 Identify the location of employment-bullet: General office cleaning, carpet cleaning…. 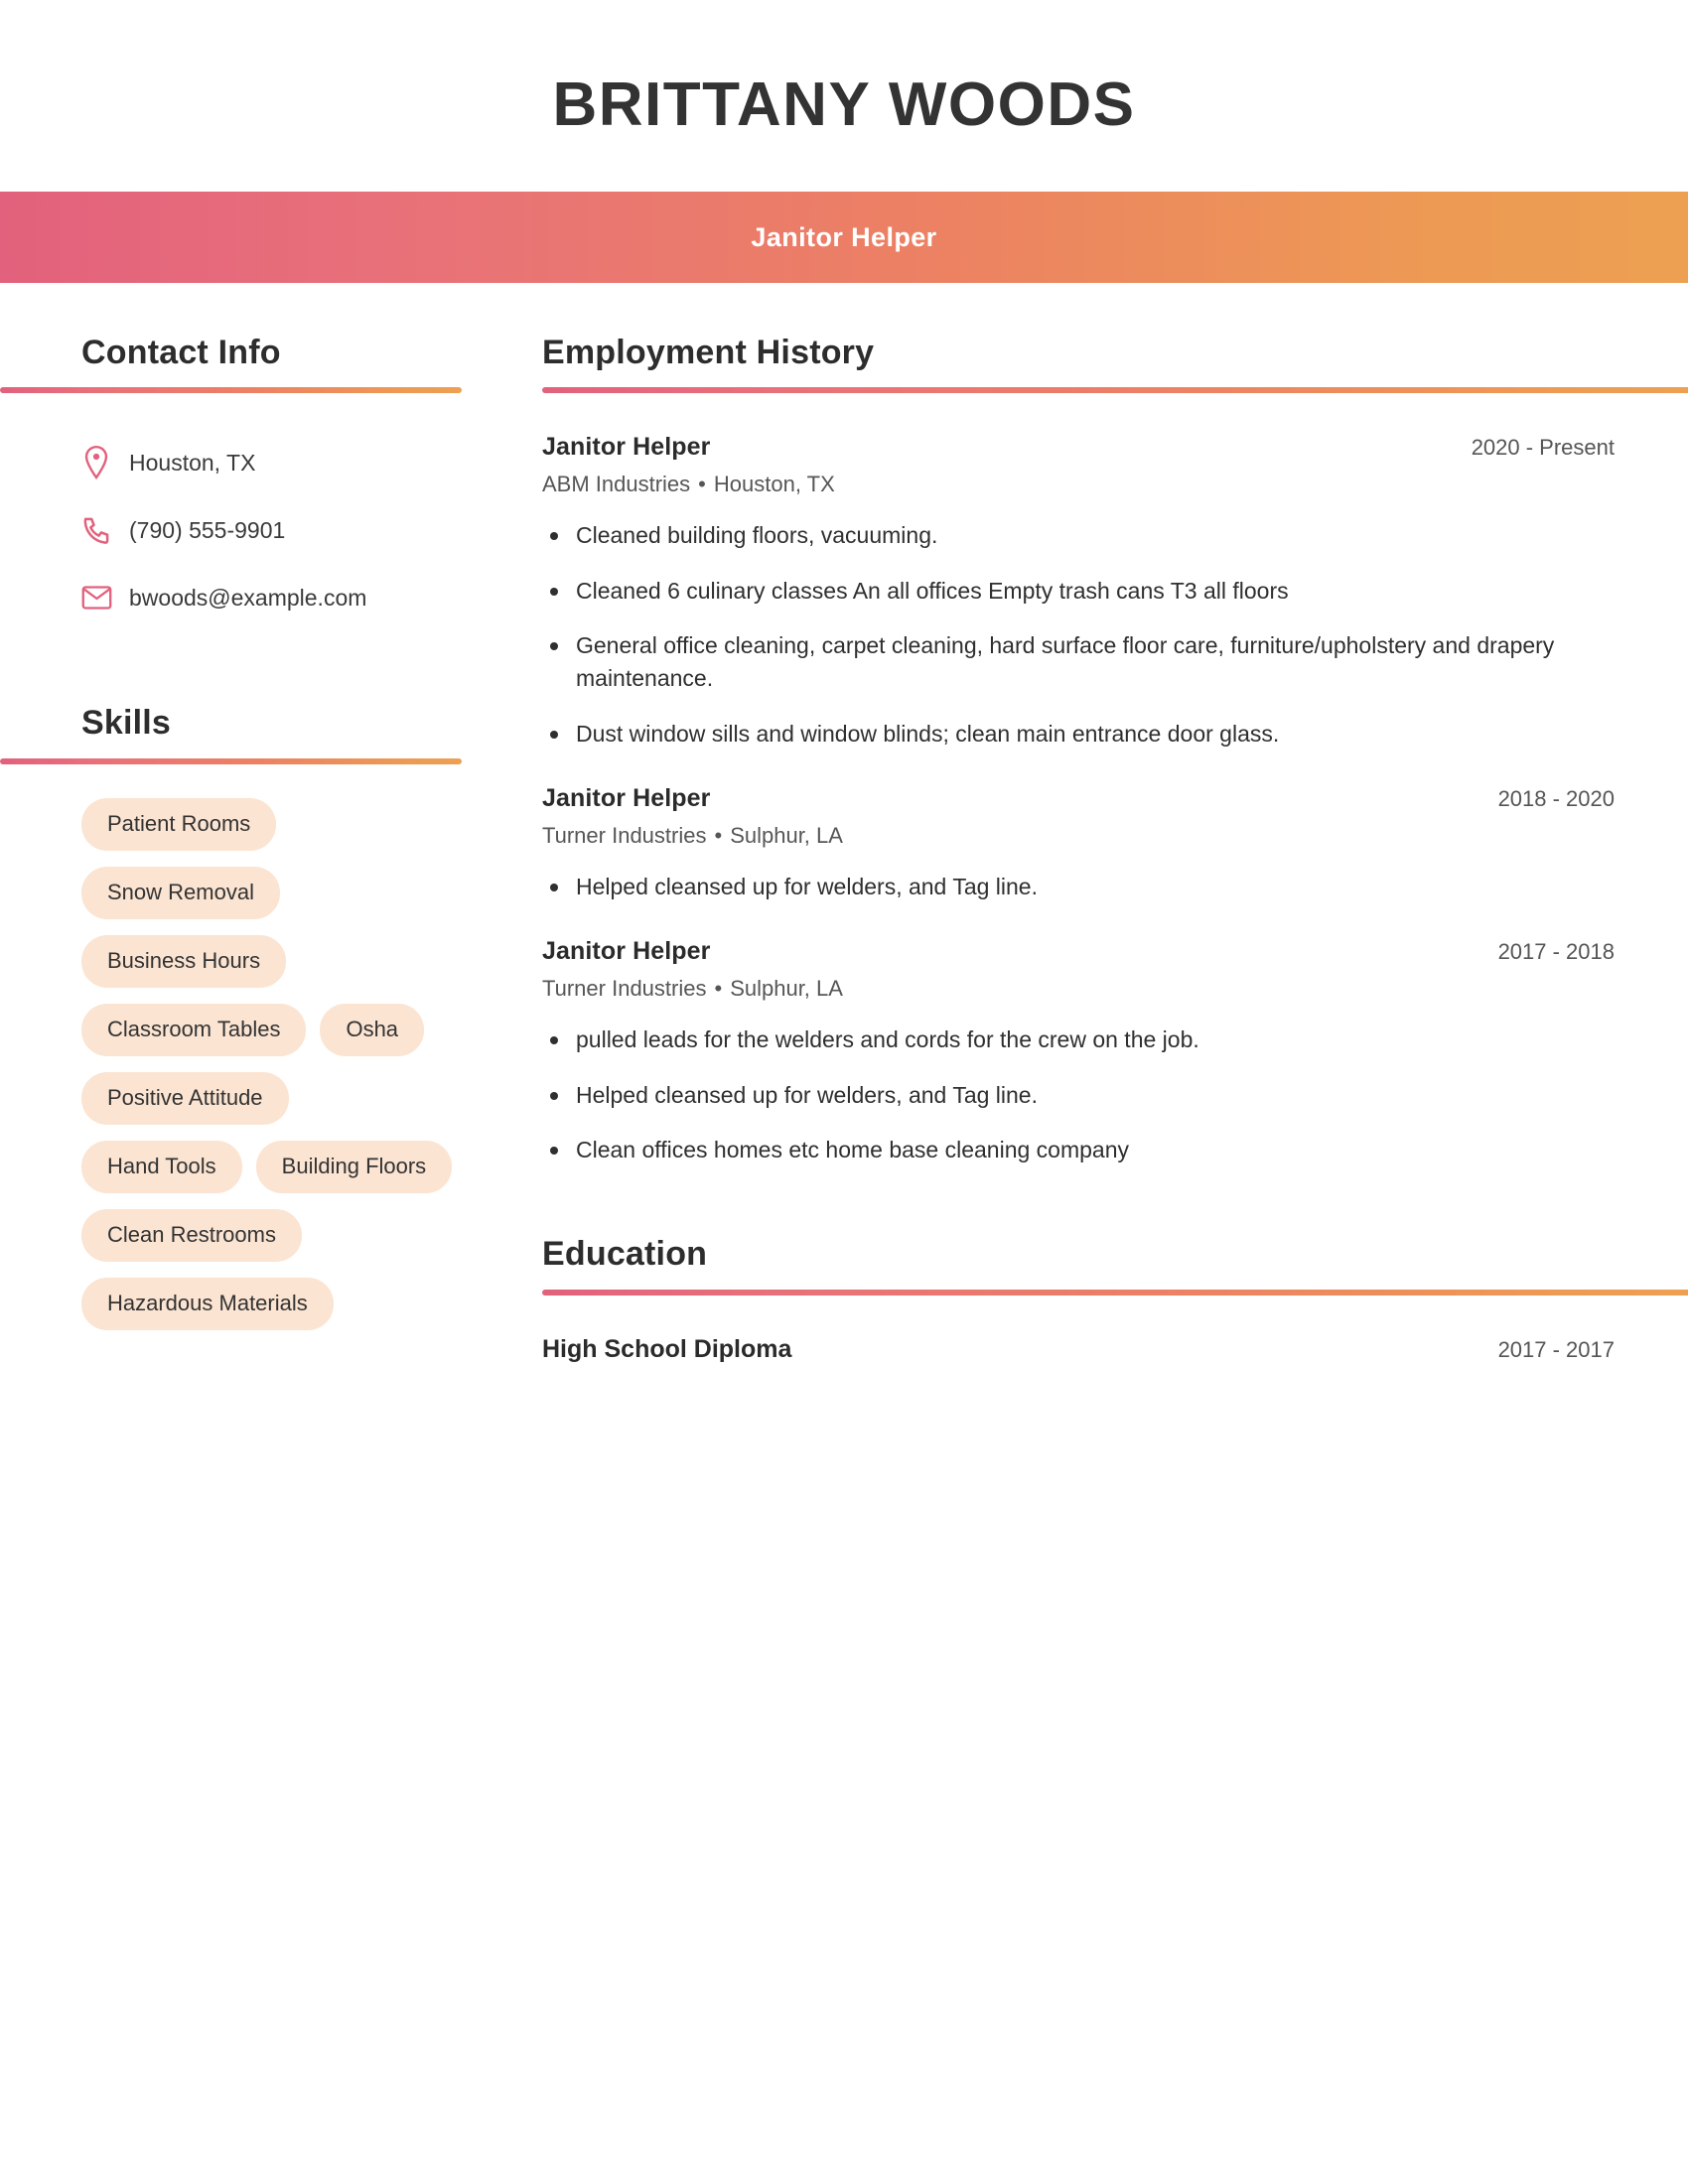
(1061, 662).